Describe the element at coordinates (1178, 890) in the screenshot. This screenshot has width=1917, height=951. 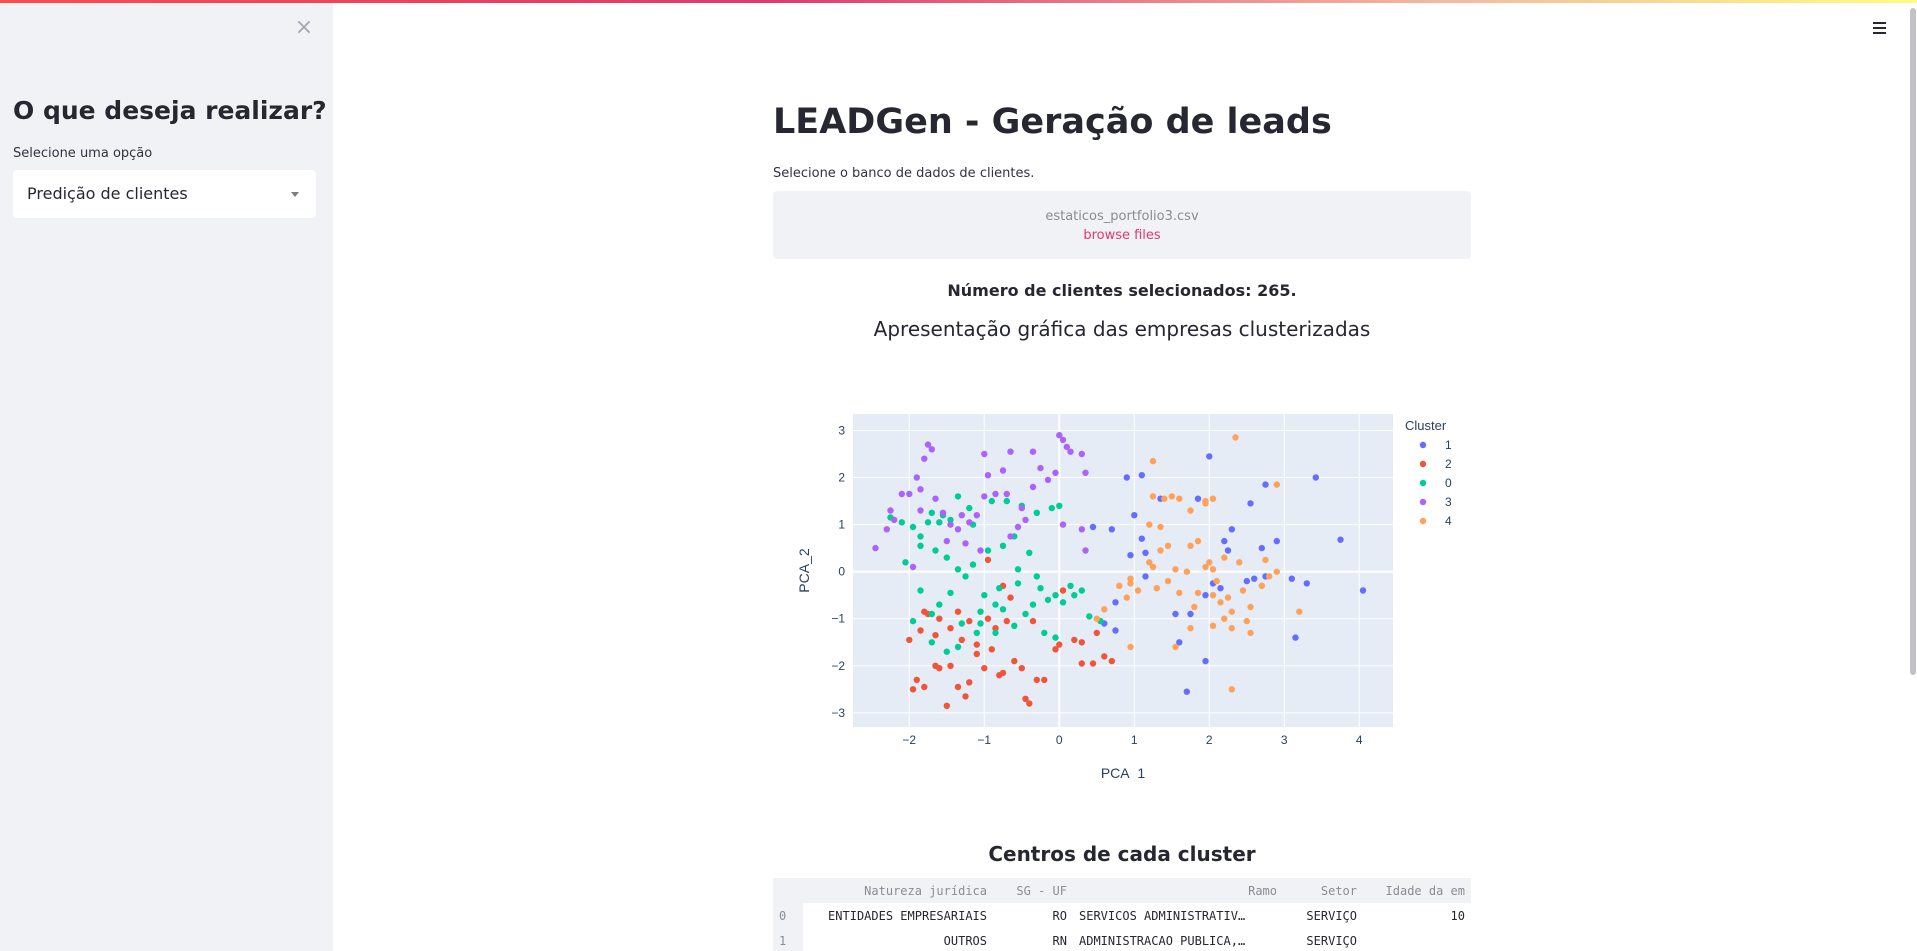
I see `column-header: Ramo` at that location.